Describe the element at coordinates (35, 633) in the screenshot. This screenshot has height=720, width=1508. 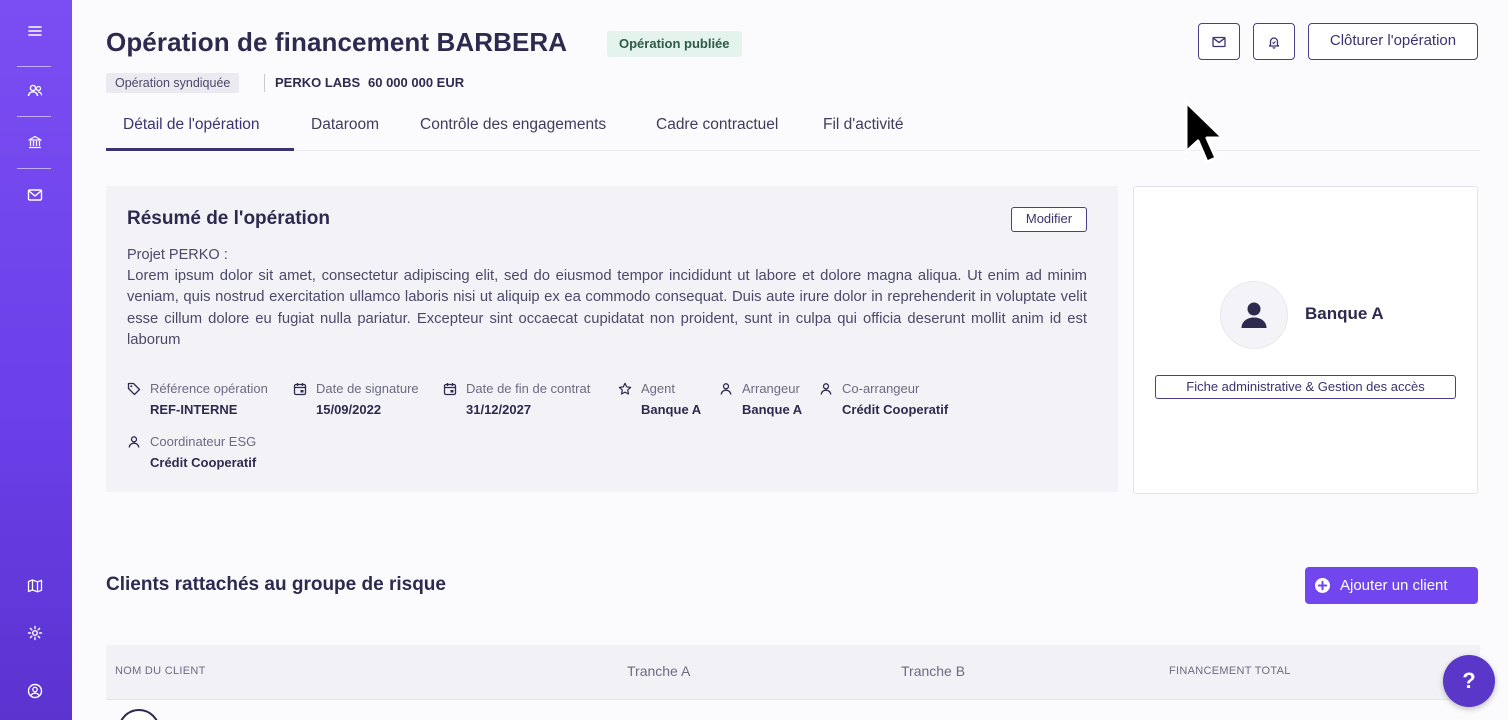
I see `gear-icon` at that location.